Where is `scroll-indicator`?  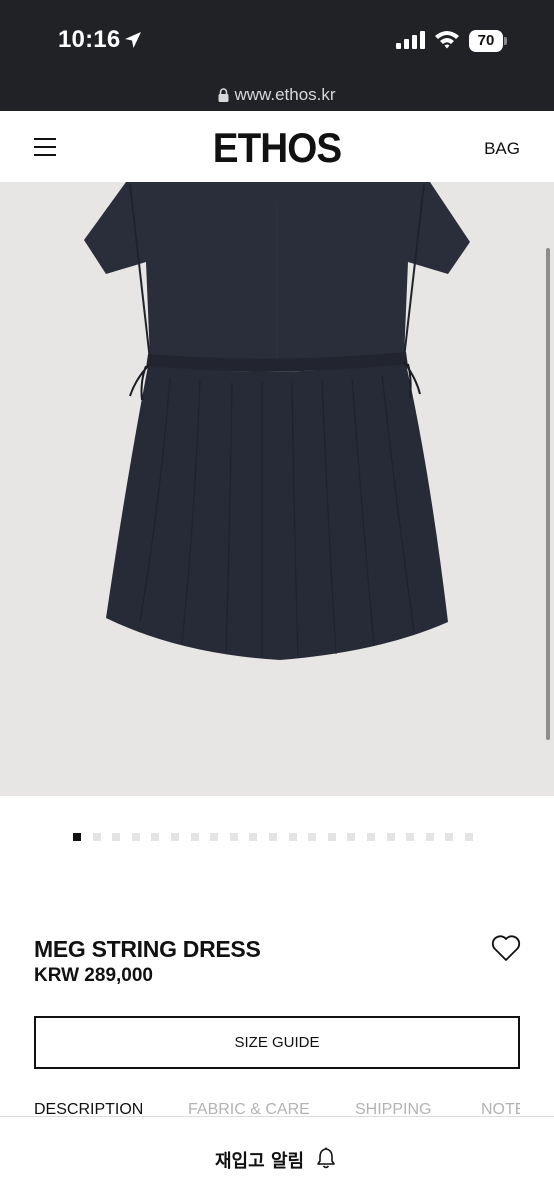
scroll-indicator is located at coordinates (548, 494).